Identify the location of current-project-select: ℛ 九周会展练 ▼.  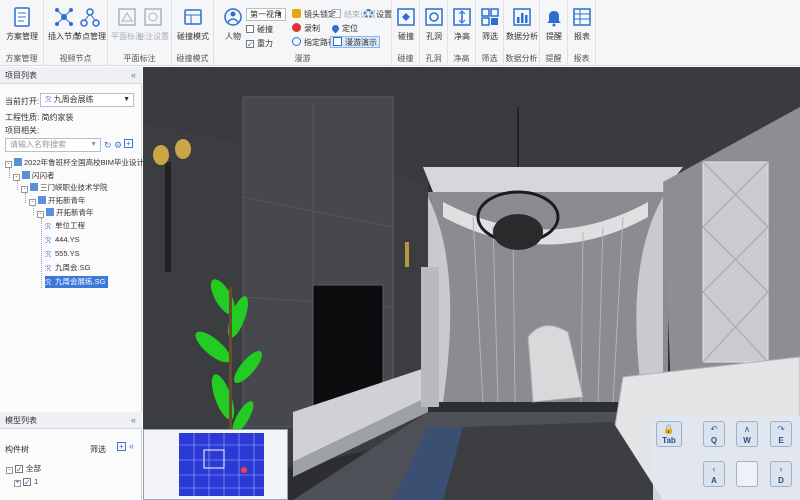
(87, 100).